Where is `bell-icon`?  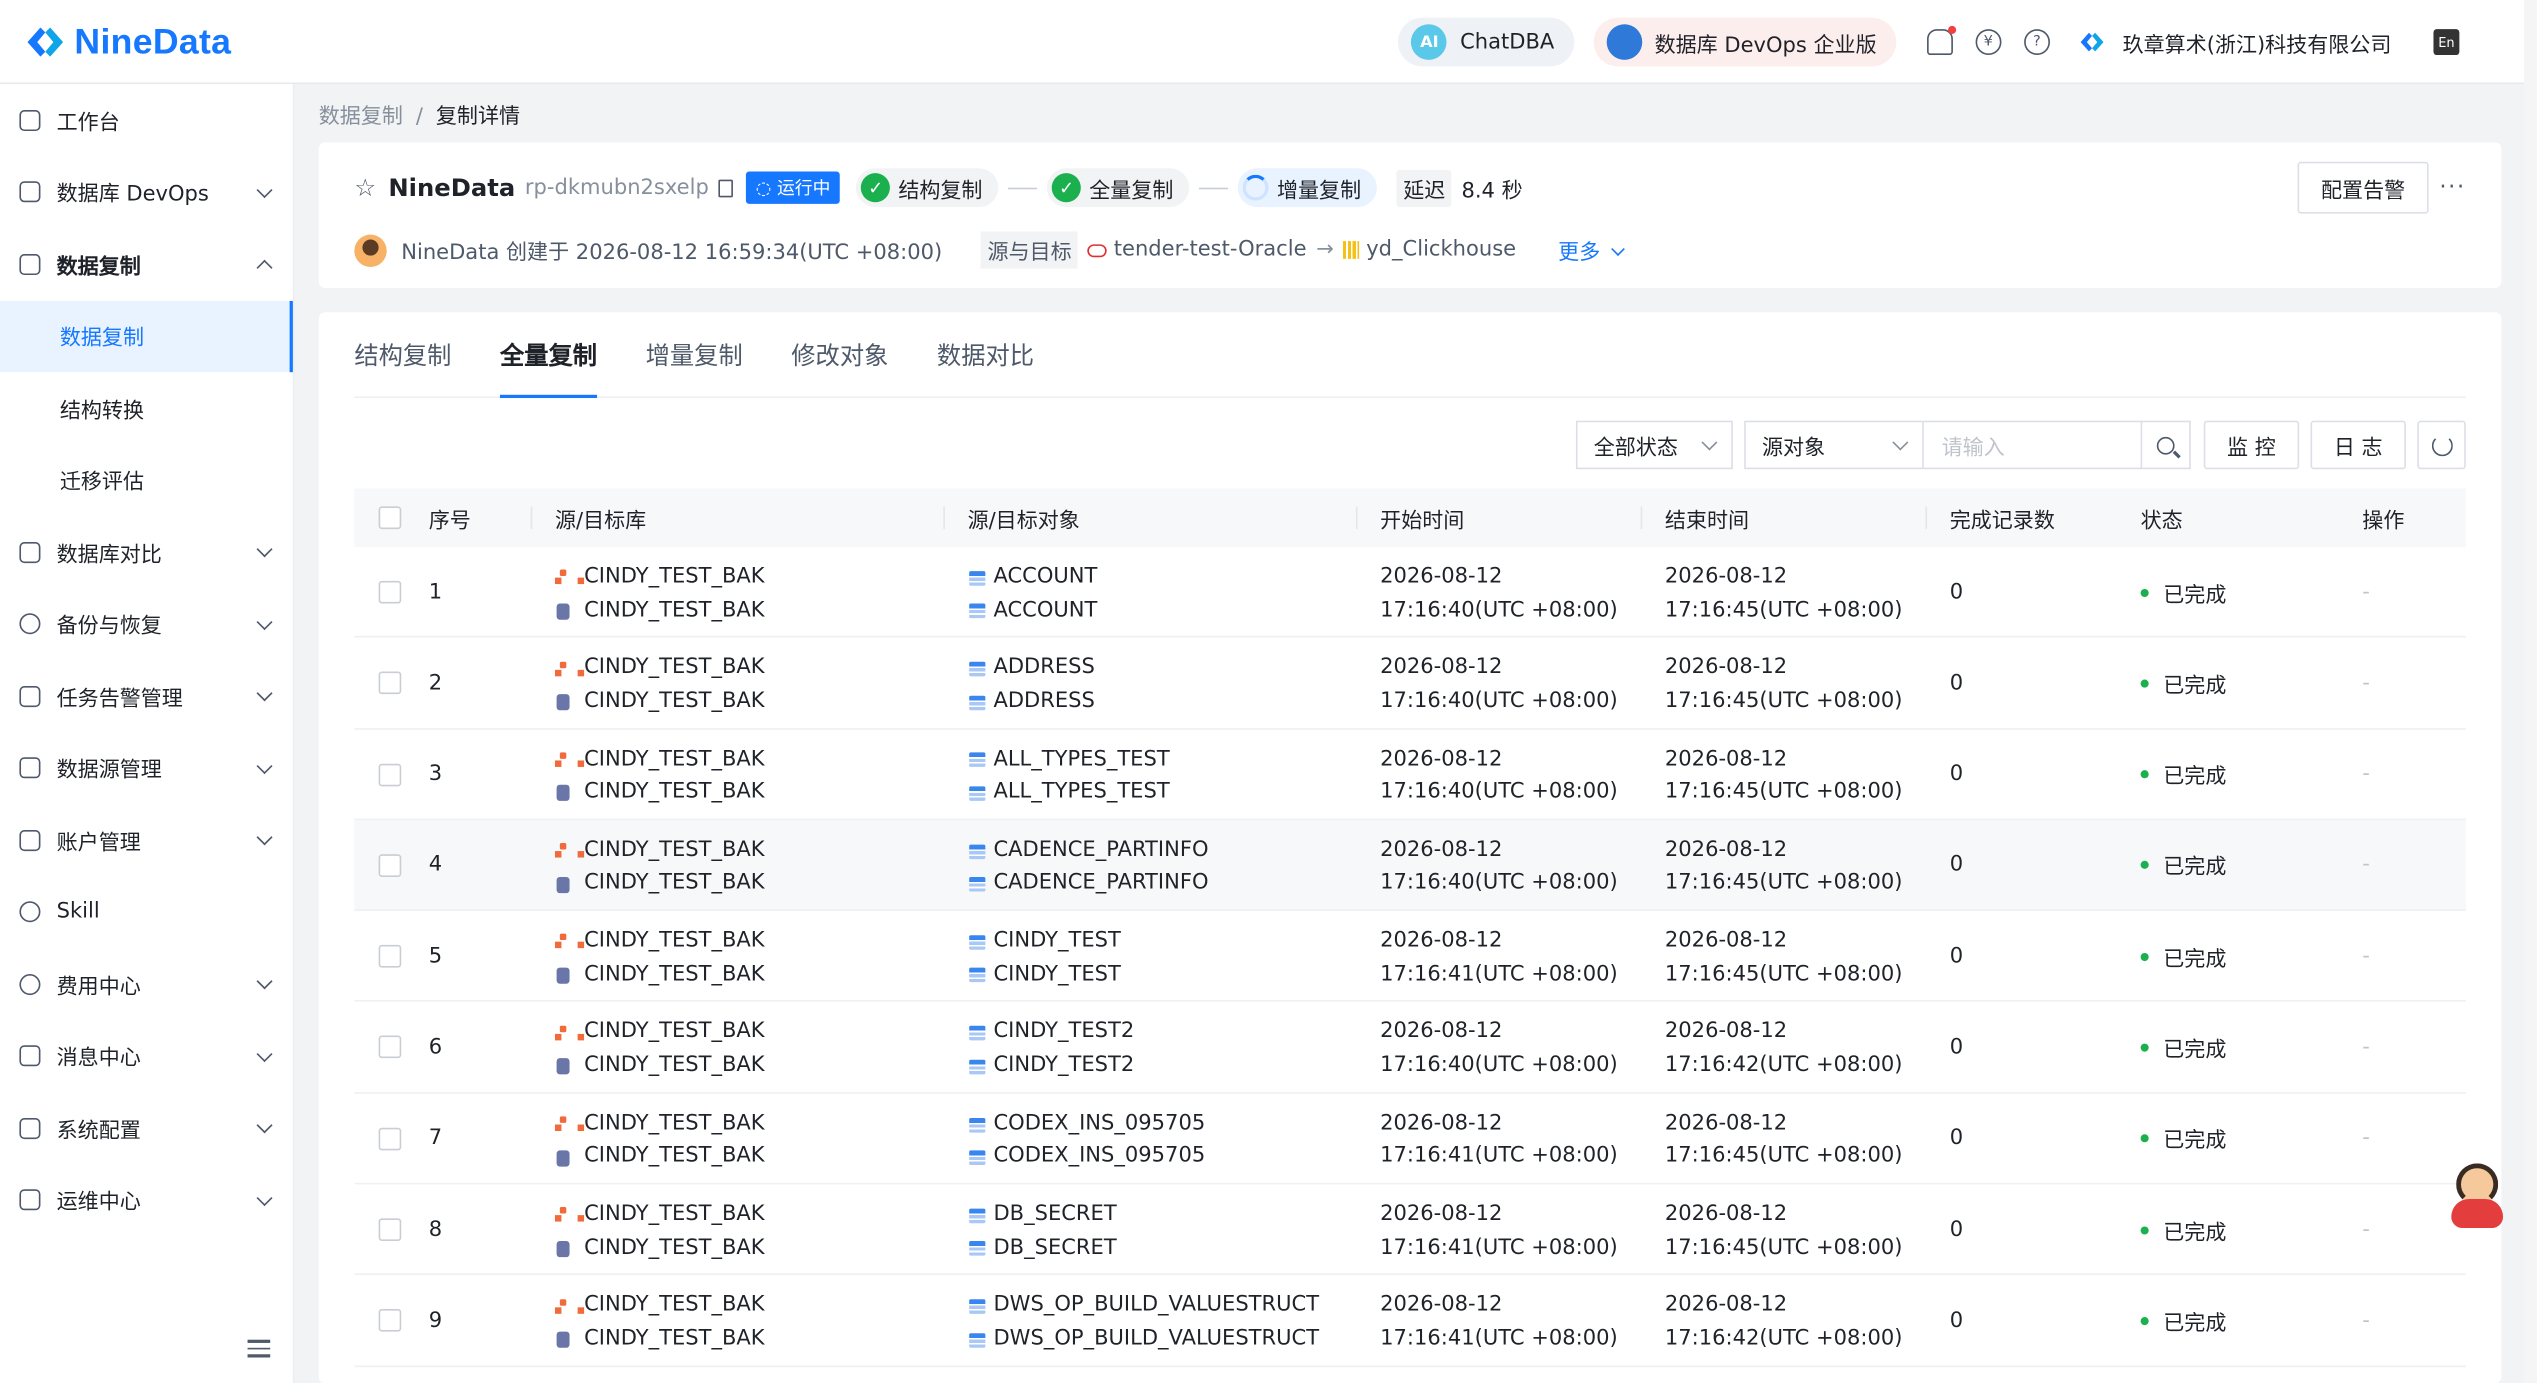 bell-icon is located at coordinates (1941, 40).